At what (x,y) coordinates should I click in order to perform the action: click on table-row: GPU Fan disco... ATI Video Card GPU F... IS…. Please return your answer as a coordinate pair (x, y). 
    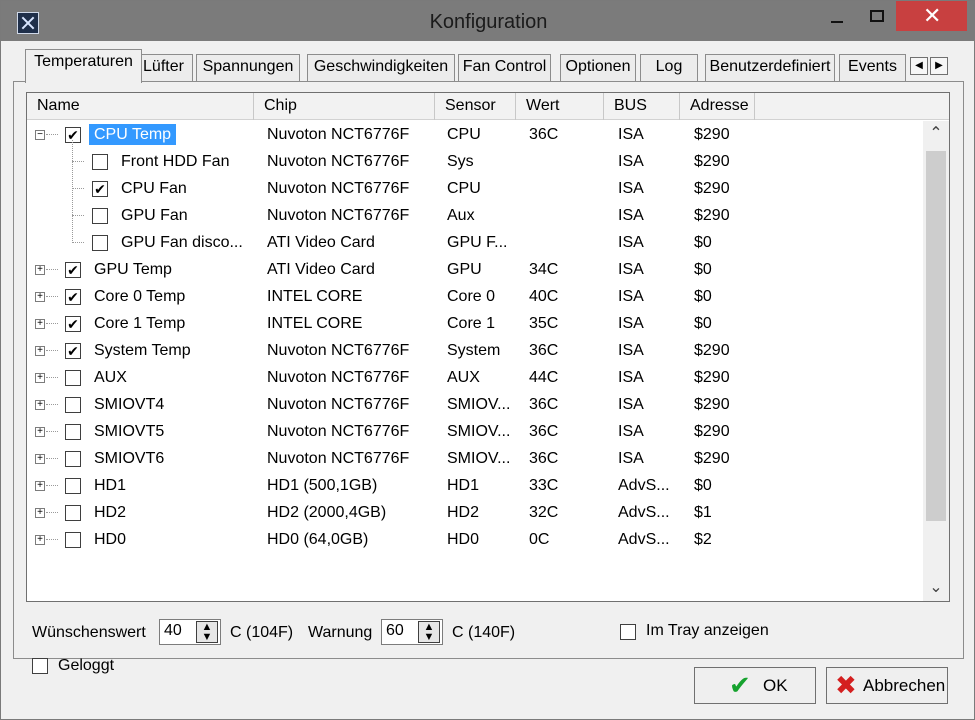
    Looking at the image, I should click on (475, 242).